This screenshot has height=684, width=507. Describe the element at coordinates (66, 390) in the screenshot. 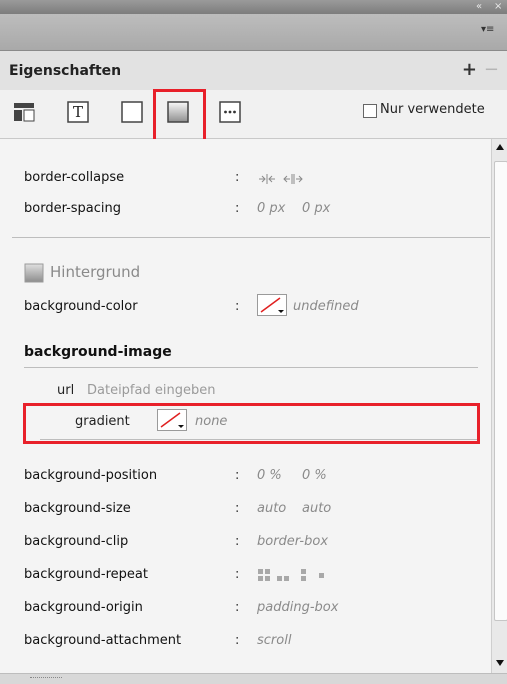

I see `url-label: url` at that location.